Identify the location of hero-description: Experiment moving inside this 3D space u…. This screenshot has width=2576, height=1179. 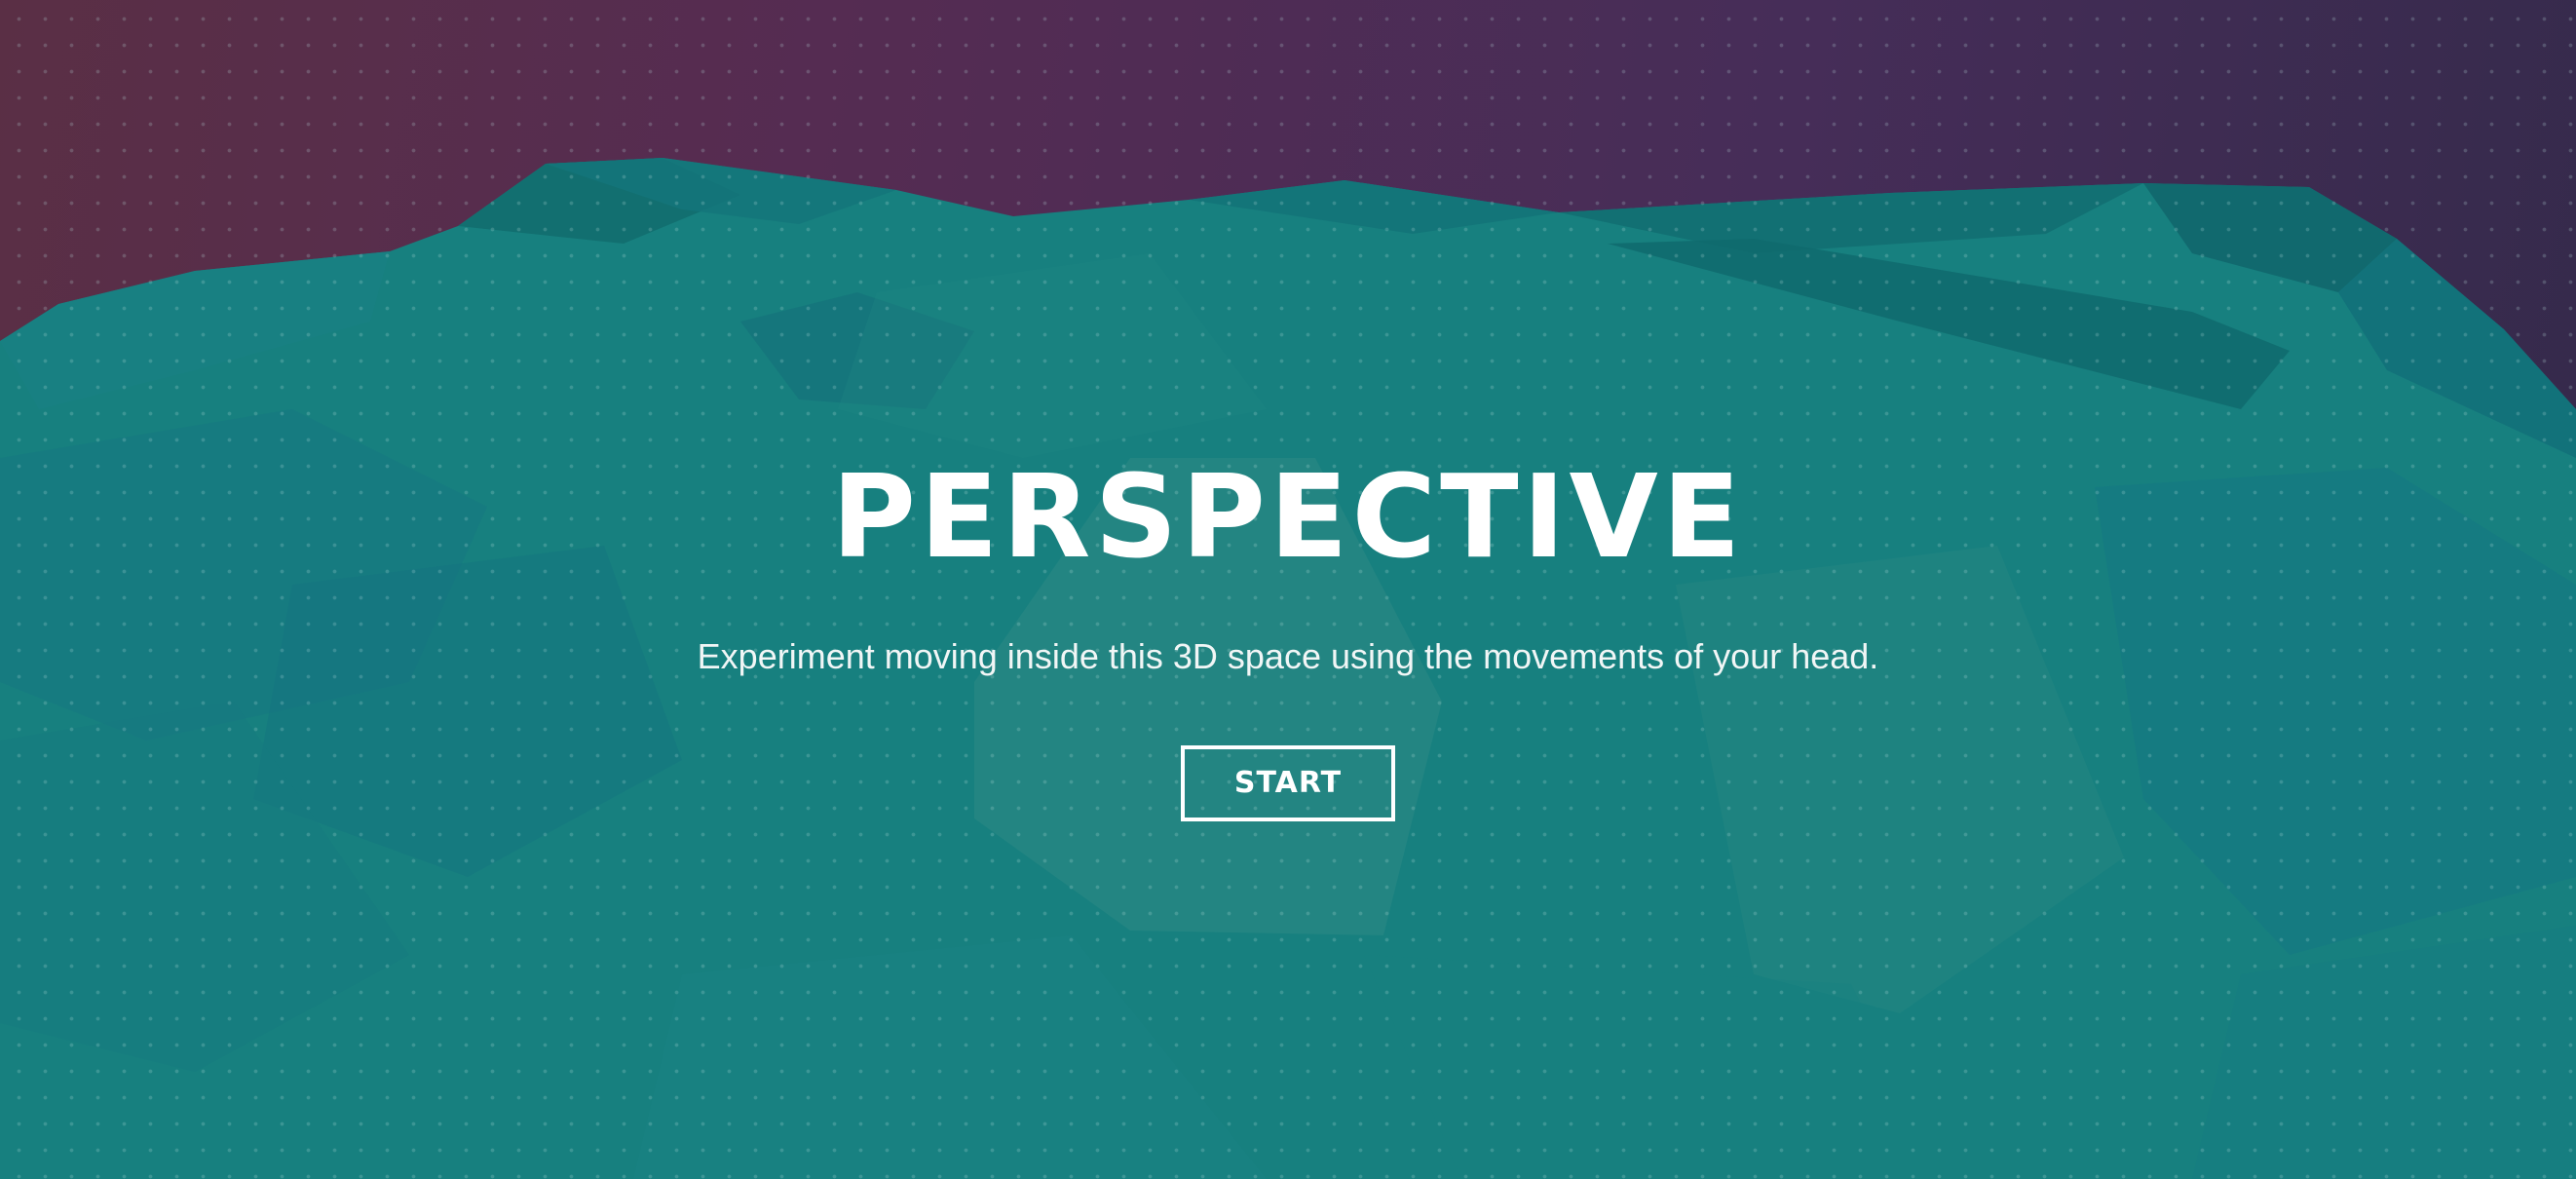
(1288, 656).